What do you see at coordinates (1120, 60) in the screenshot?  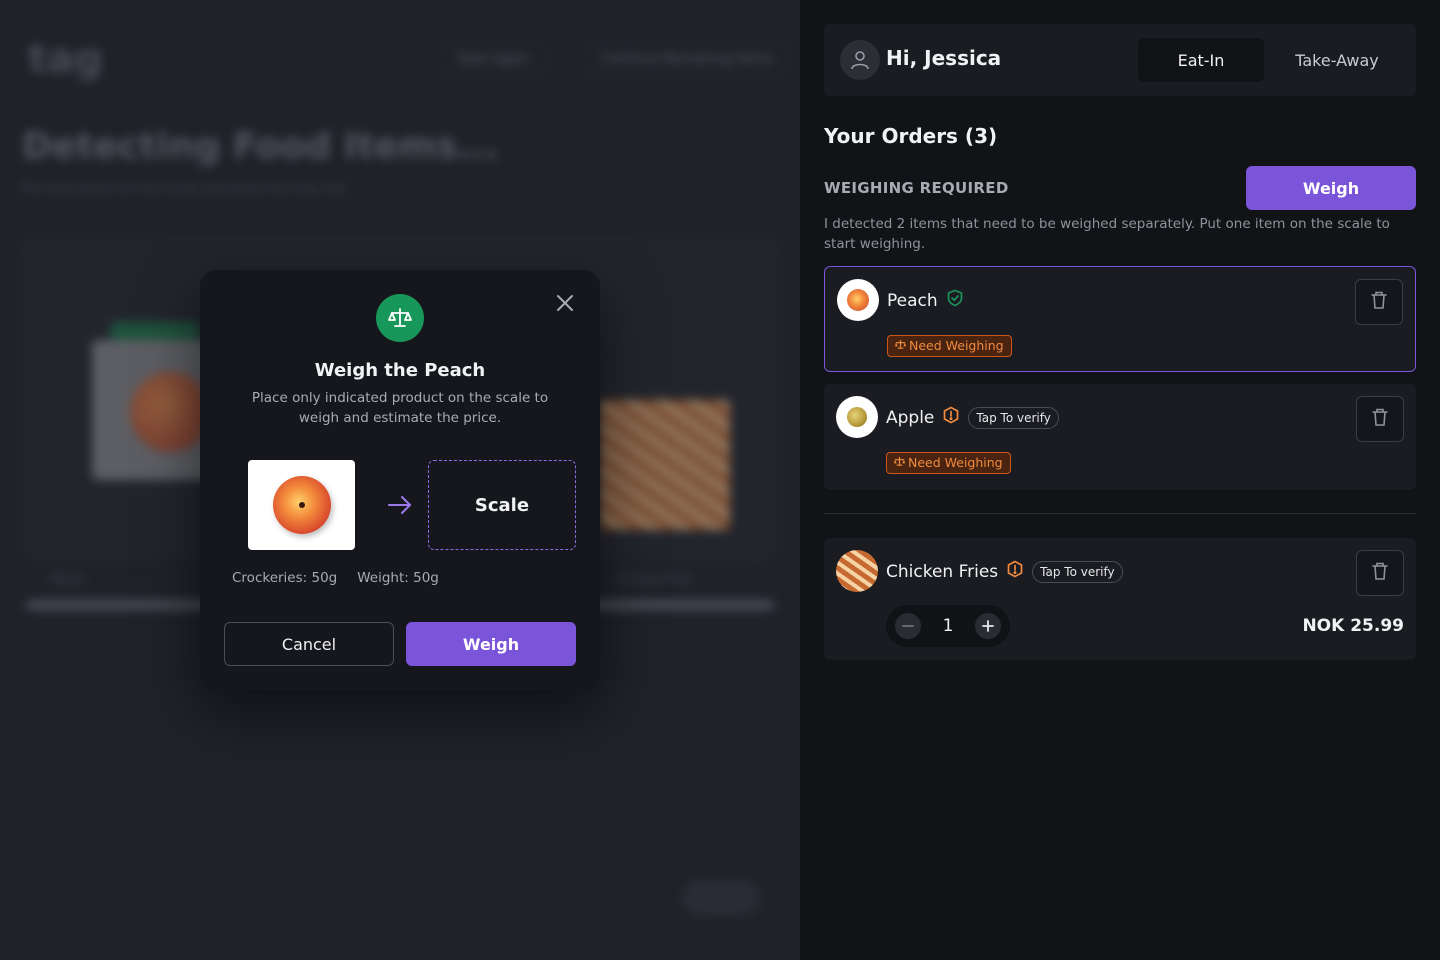 I see `user-header: Hi, Jessica Eat-In Take-Away` at bounding box center [1120, 60].